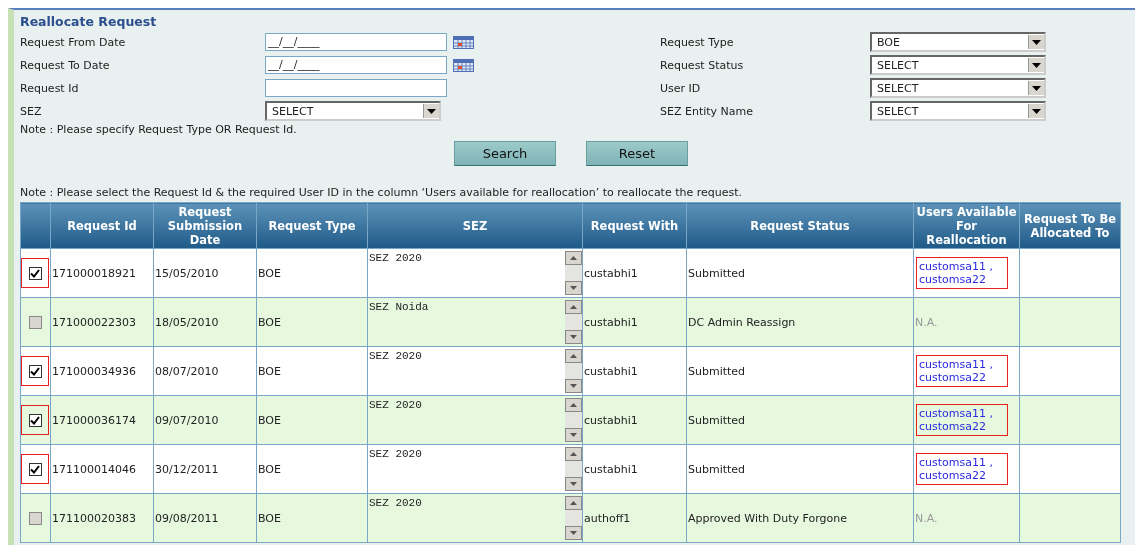 The width and height of the screenshot is (1135, 545). I want to click on table-cell: 171000034936, so click(102, 371).